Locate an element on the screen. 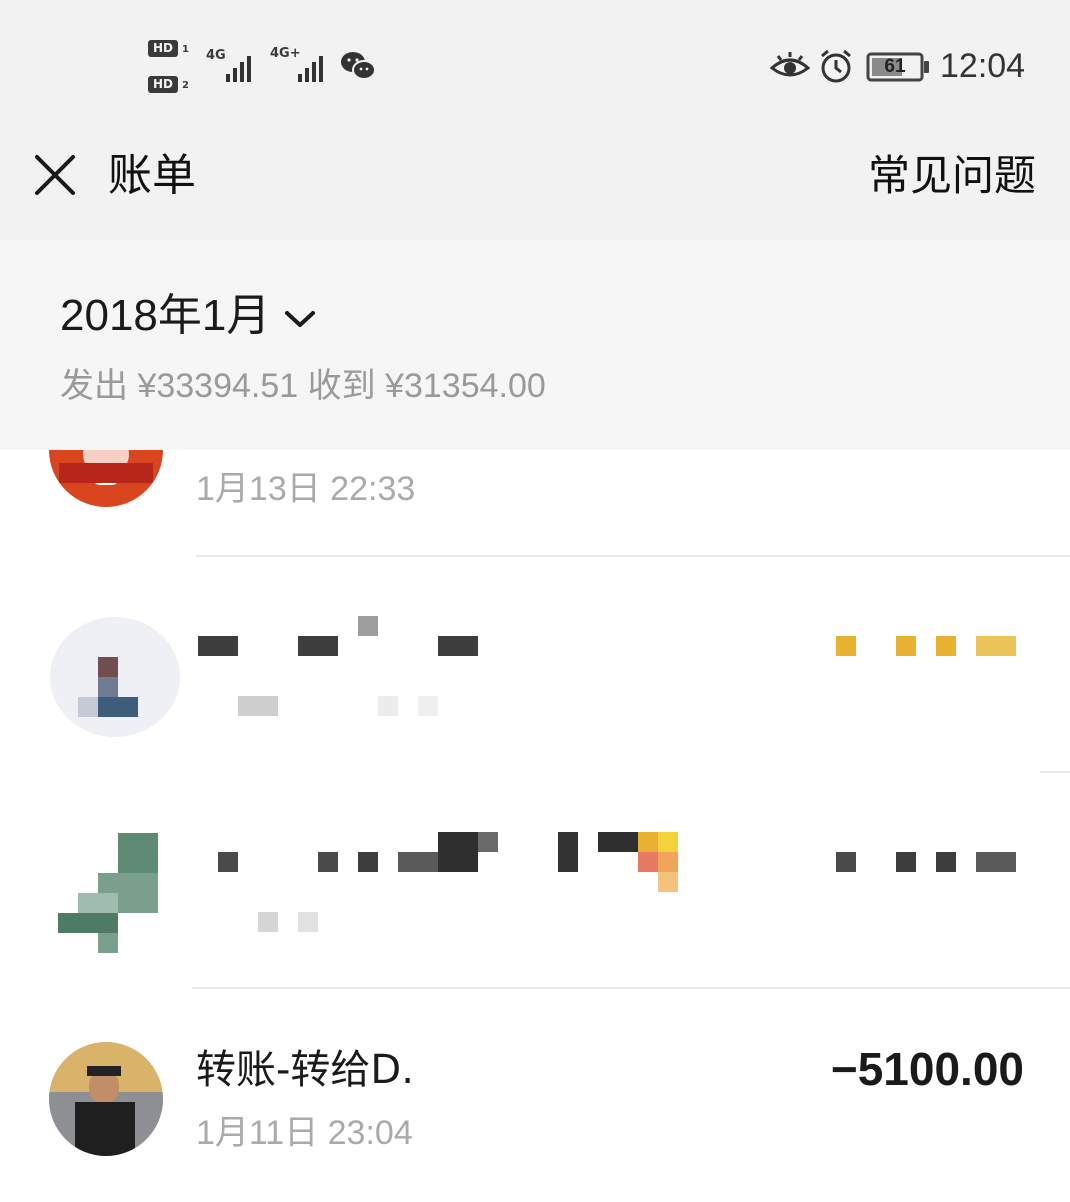  transaction-time: 1月11日 23:04 is located at coordinates (304, 1133).